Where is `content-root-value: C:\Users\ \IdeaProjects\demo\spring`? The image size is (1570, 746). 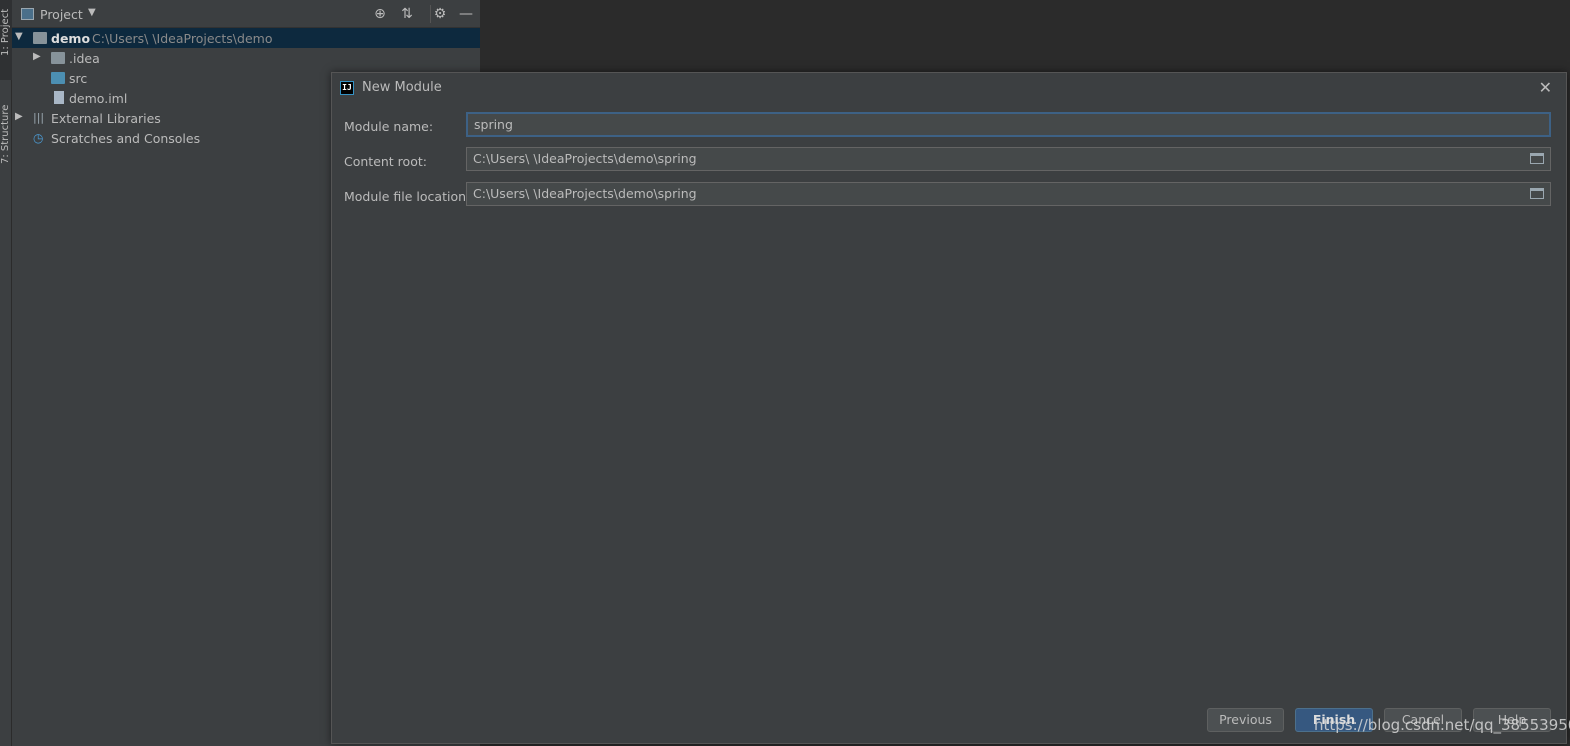 content-root-value: C:\Users\ \IdeaProjects\demo\spring is located at coordinates (585, 158).